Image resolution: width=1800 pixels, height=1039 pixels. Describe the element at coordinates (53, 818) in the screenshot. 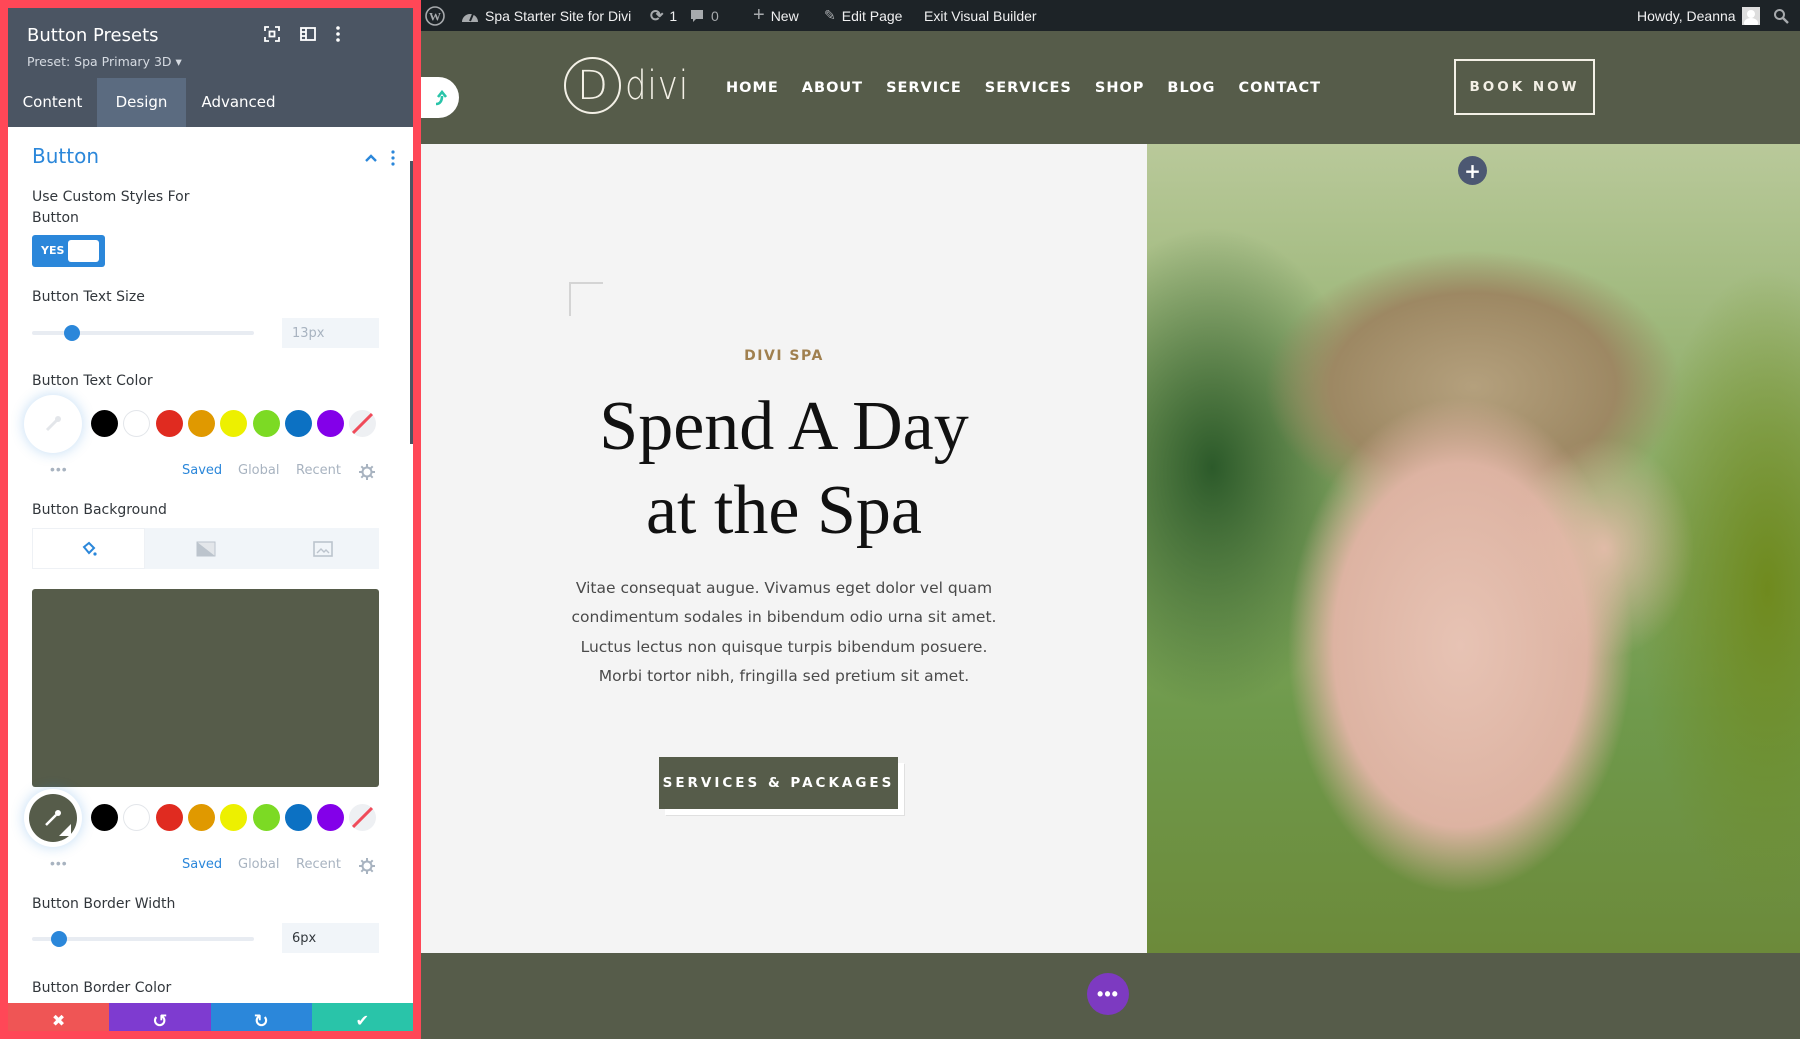

I see `background-color-picker` at that location.